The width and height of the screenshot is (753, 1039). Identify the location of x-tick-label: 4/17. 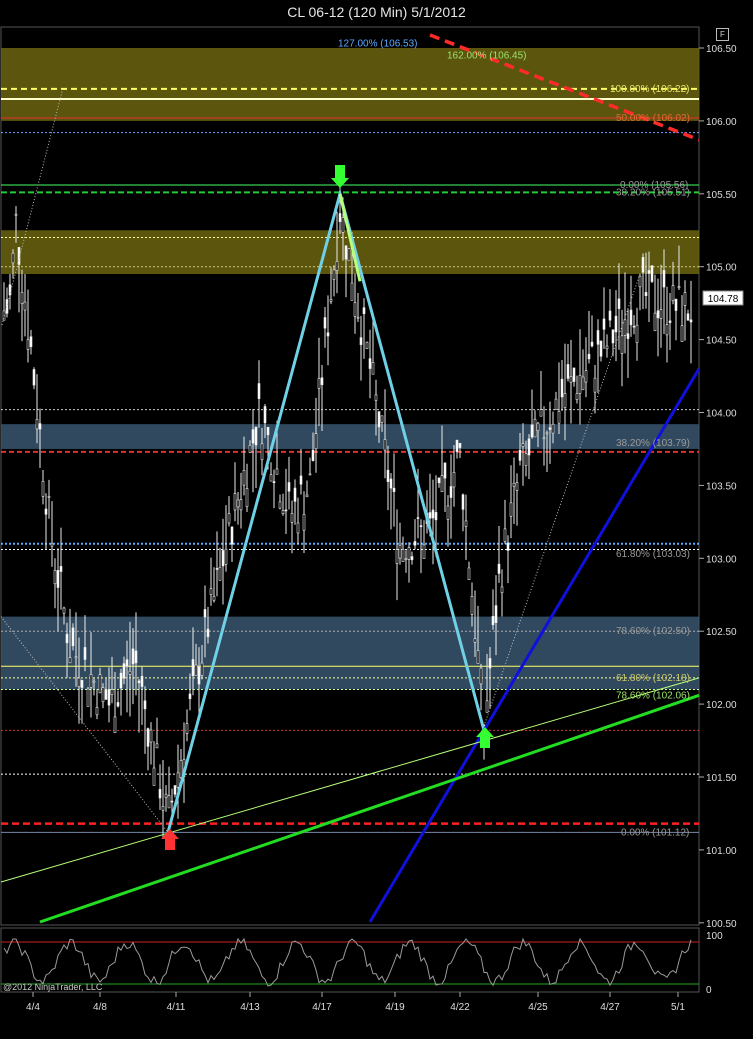
(322, 1007).